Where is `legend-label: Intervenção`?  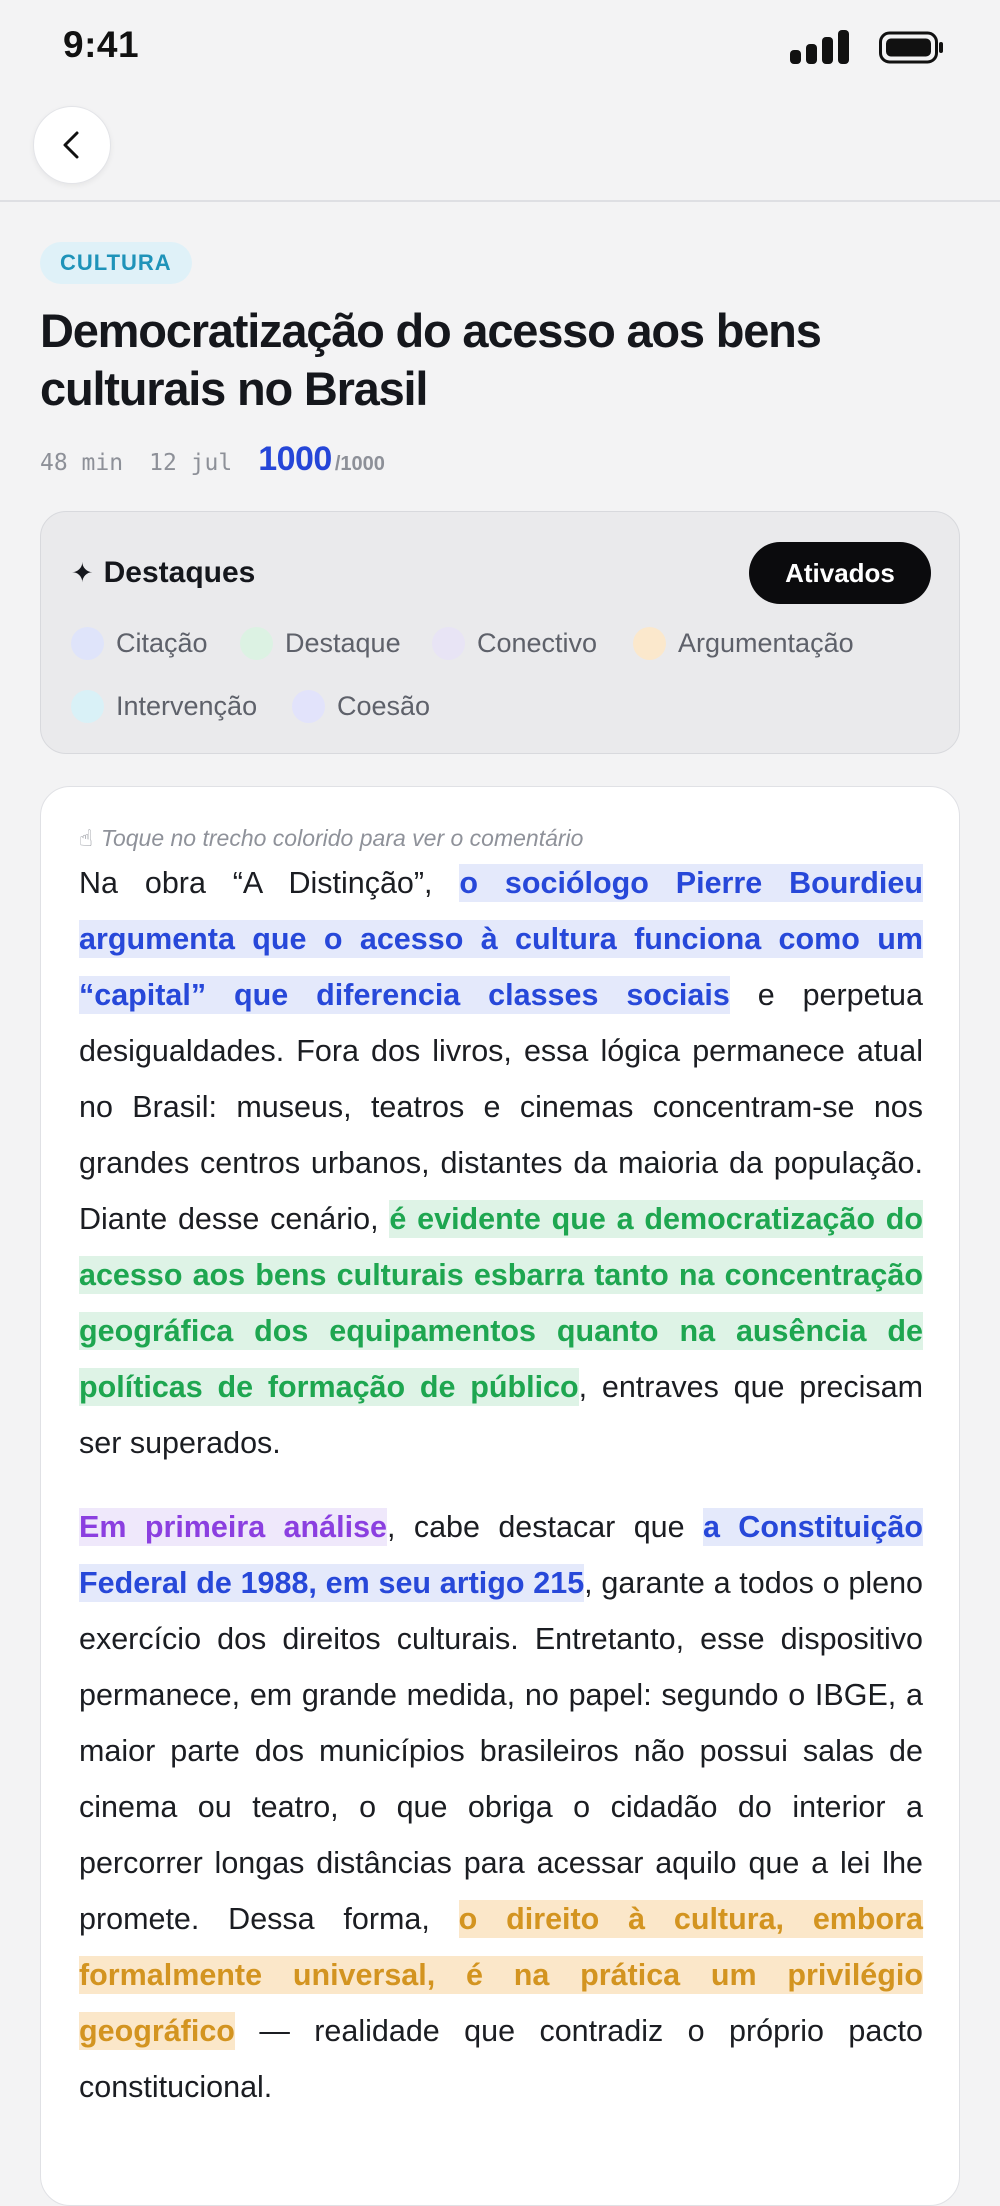
legend-label: Intervenção is located at coordinates (187, 706).